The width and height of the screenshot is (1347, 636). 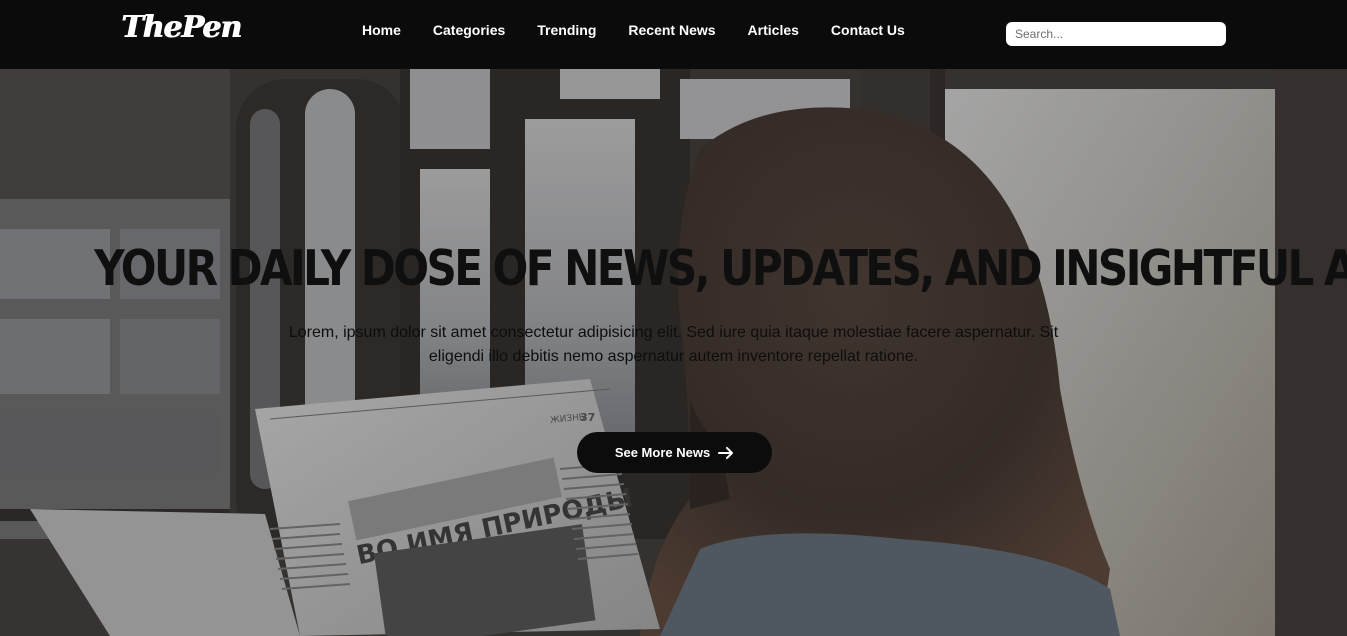 What do you see at coordinates (469, 32) in the screenshot?
I see `nav-link-categories: Categories` at bounding box center [469, 32].